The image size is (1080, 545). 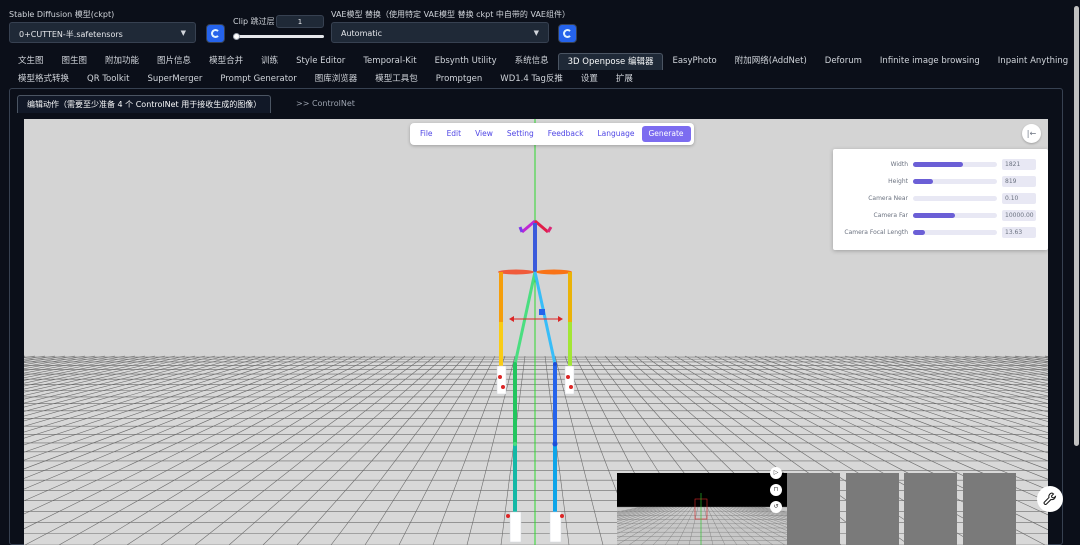 I want to click on play-icon: ▷, so click(x=776, y=473).